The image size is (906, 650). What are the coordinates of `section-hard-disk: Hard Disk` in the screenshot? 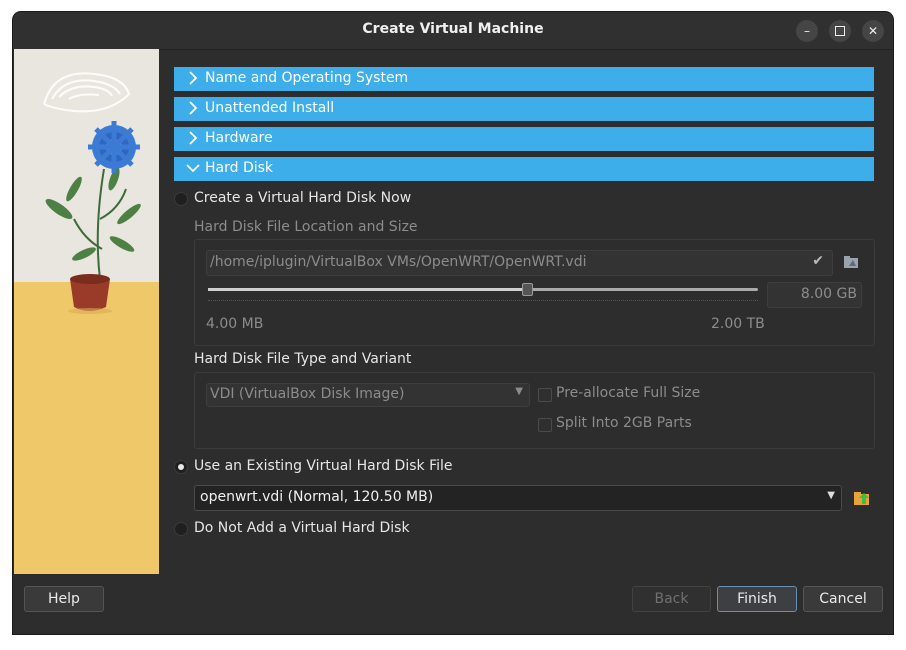 It's located at (524, 169).